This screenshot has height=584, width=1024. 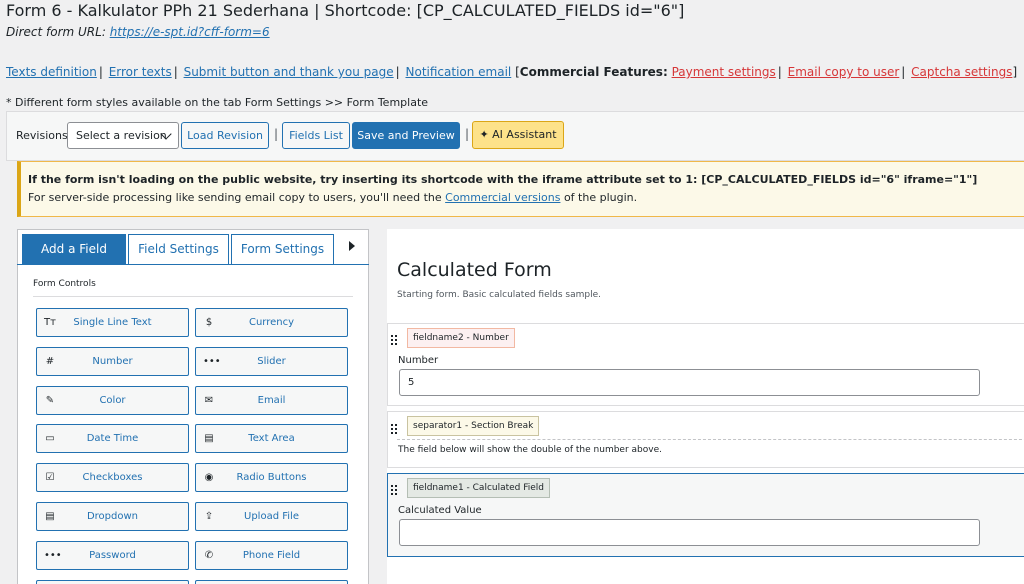 I want to click on revisions-label: Revisions, so click(x=42, y=135).